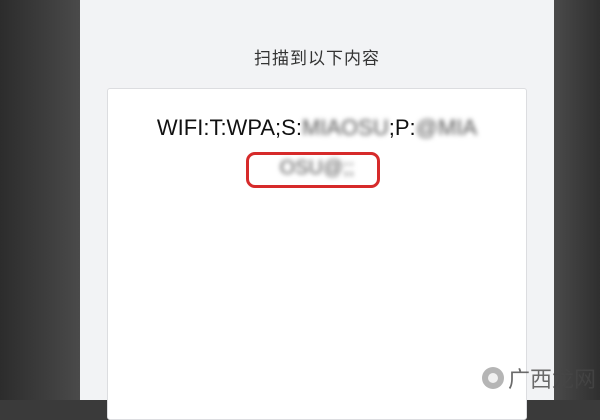 This screenshot has height=420, width=600. Describe the element at coordinates (313, 170) in the screenshot. I see `password-highlight-annotation` at that location.